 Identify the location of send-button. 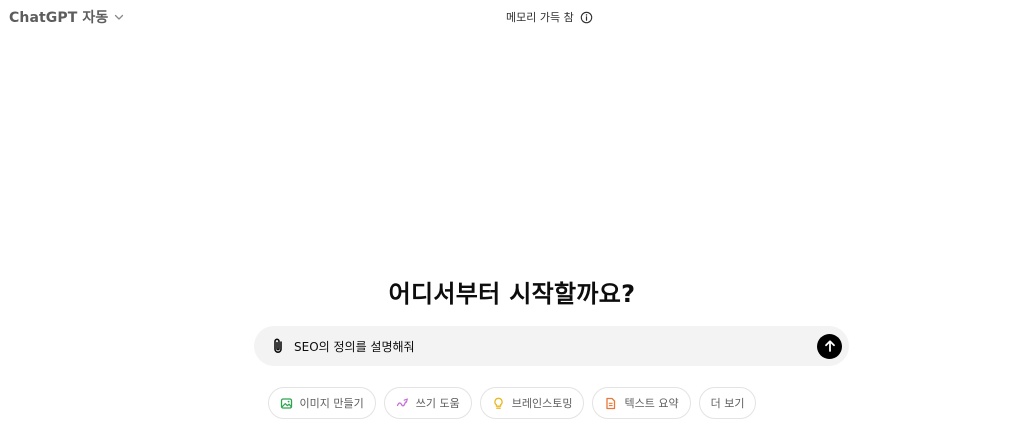
(829, 346).